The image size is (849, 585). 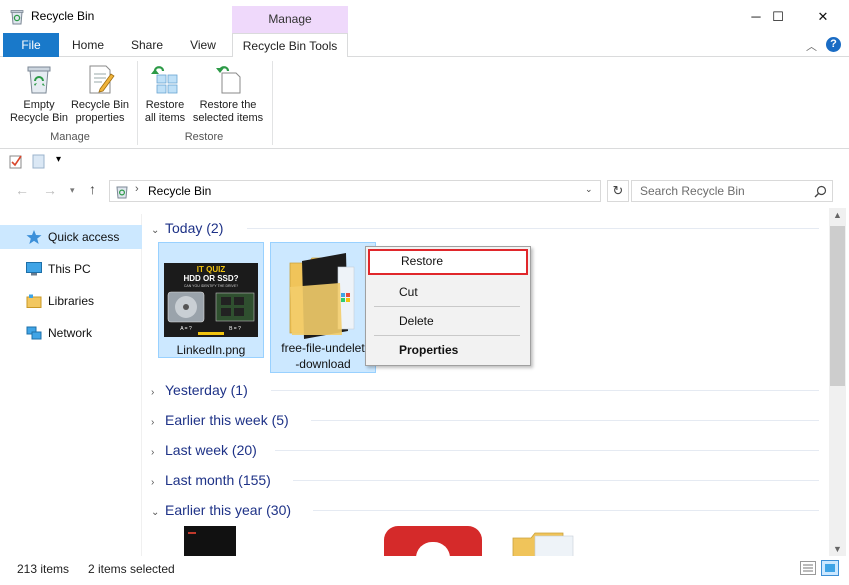 I want to click on window-title: Recycle Bin, so click(x=63, y=16).